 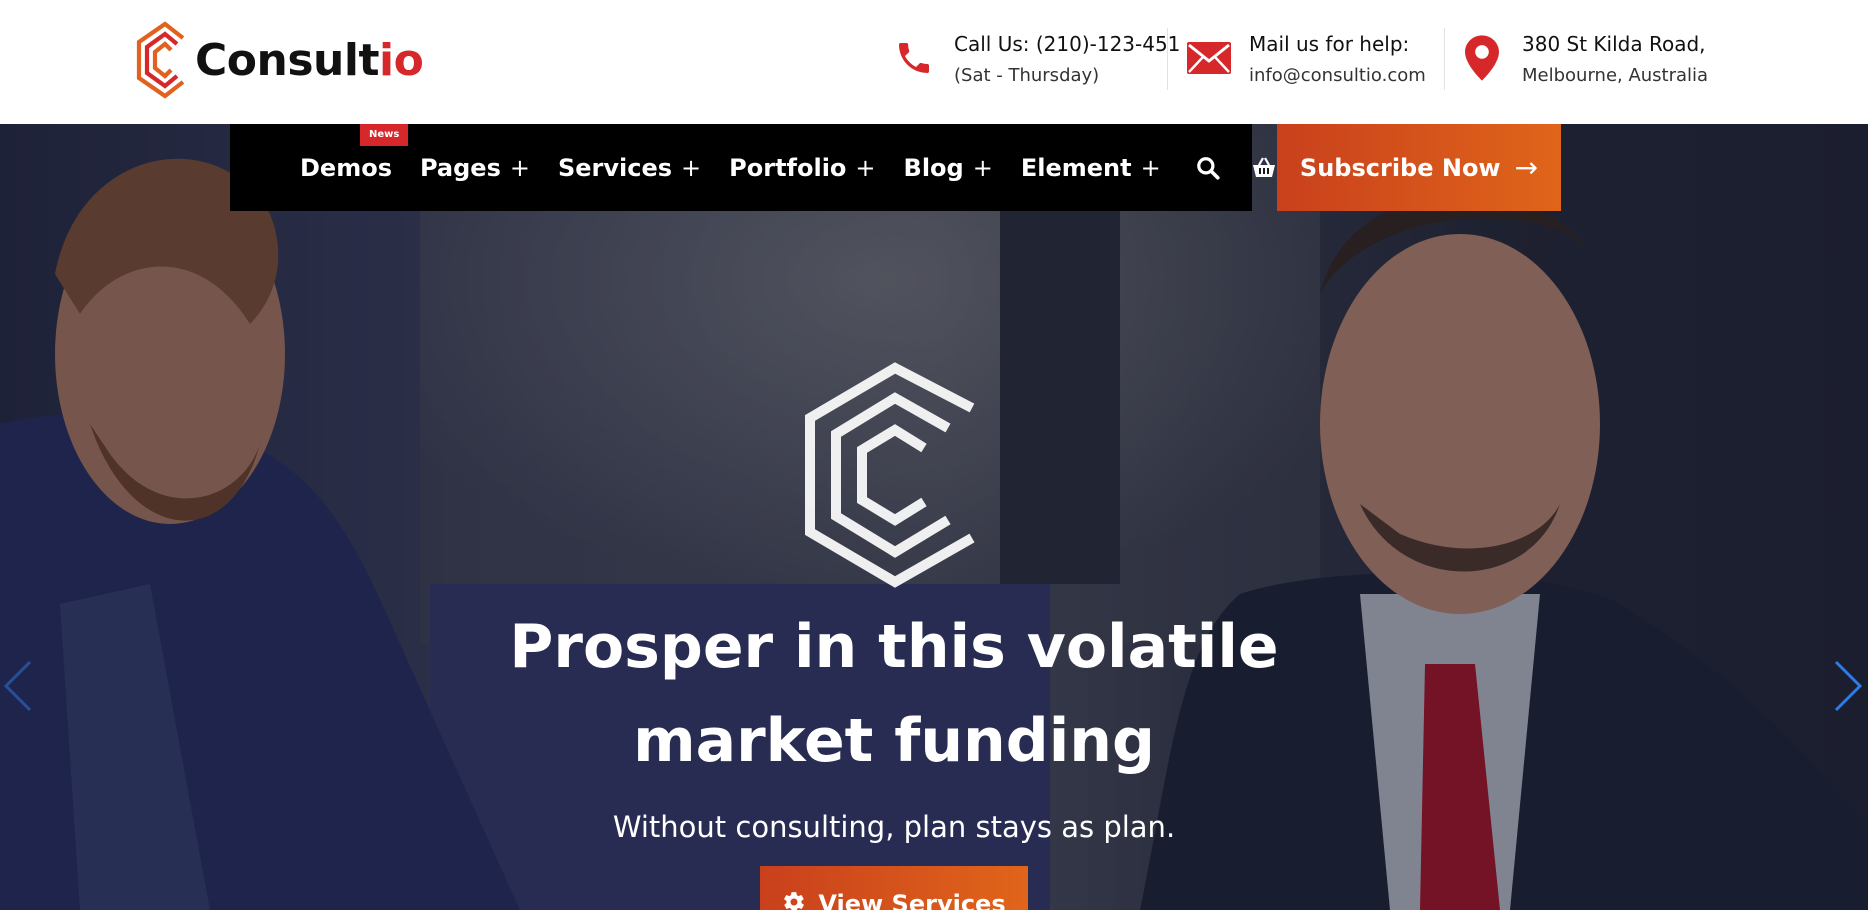 What do you see at coordinates (346, 167) in the screenshot?
I see `nav-label: Demos` at bounding box center [346, 167].